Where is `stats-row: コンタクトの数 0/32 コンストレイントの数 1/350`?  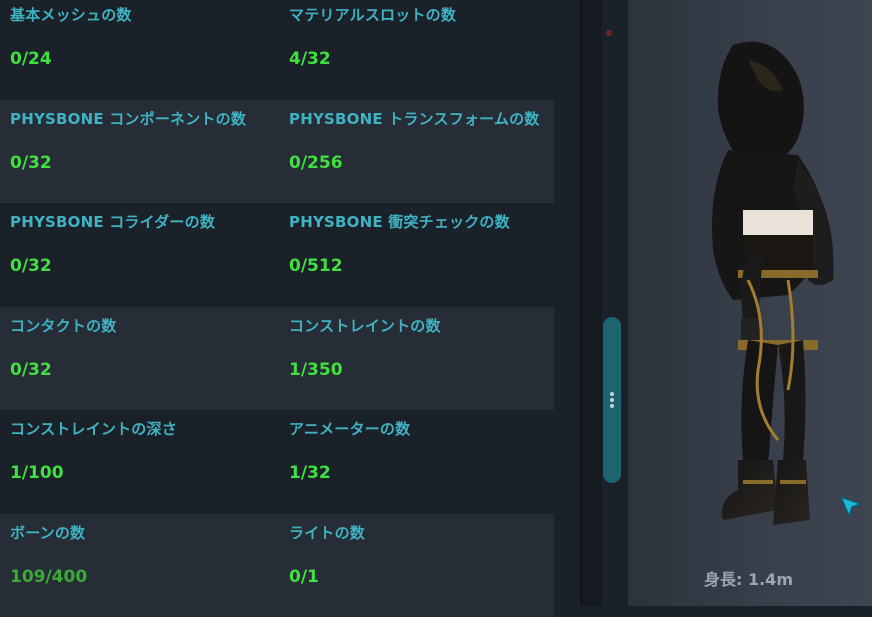
stats-row: コンタクトの数 0/32 コンストレイントの数 1/350 is located at coordinates (277, 359).